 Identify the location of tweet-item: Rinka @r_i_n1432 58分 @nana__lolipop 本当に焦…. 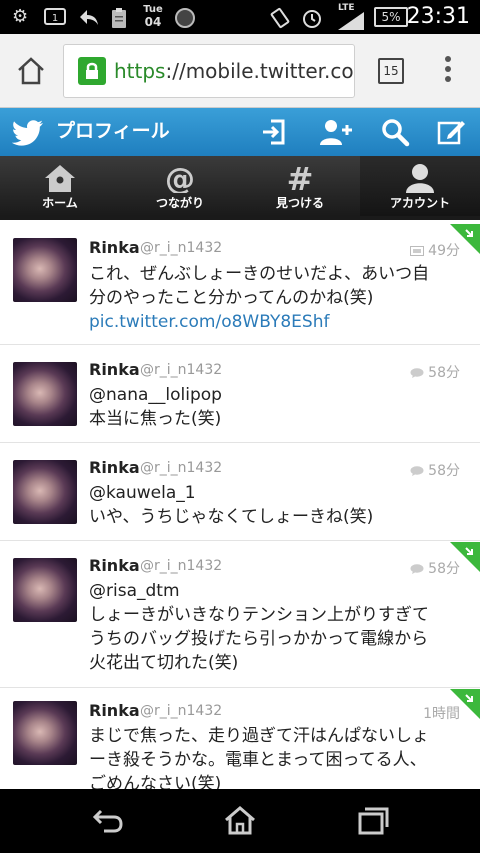
(240, 394).